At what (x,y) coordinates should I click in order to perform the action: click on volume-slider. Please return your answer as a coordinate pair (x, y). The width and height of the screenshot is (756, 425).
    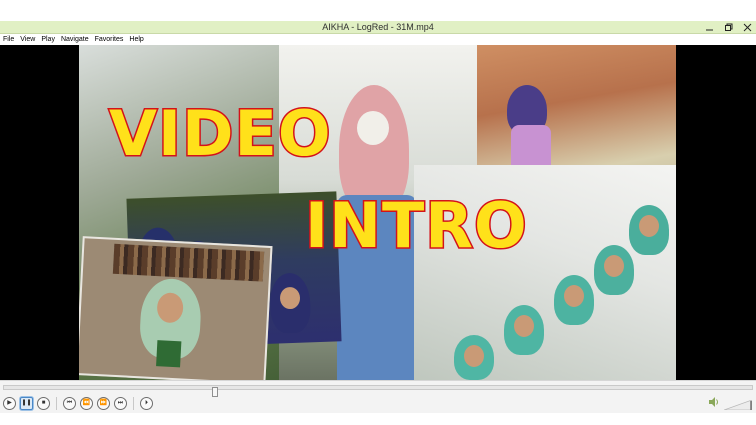
    Looking at the image, I should click on (738, 404).